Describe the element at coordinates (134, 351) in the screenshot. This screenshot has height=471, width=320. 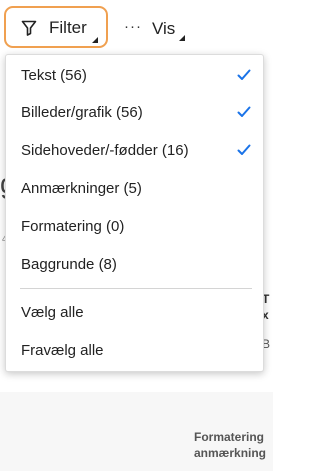
I see `menu-item-deselect-all: Fravælg alle` at that location.